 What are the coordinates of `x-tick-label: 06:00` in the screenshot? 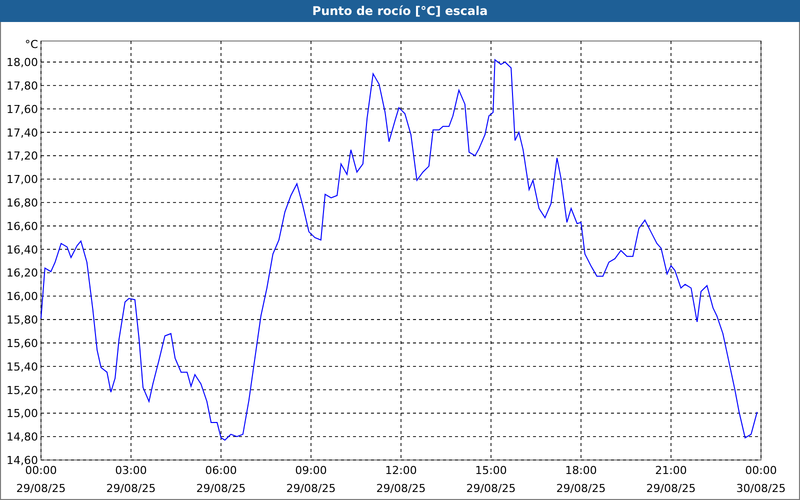 It's located at (221, 470).